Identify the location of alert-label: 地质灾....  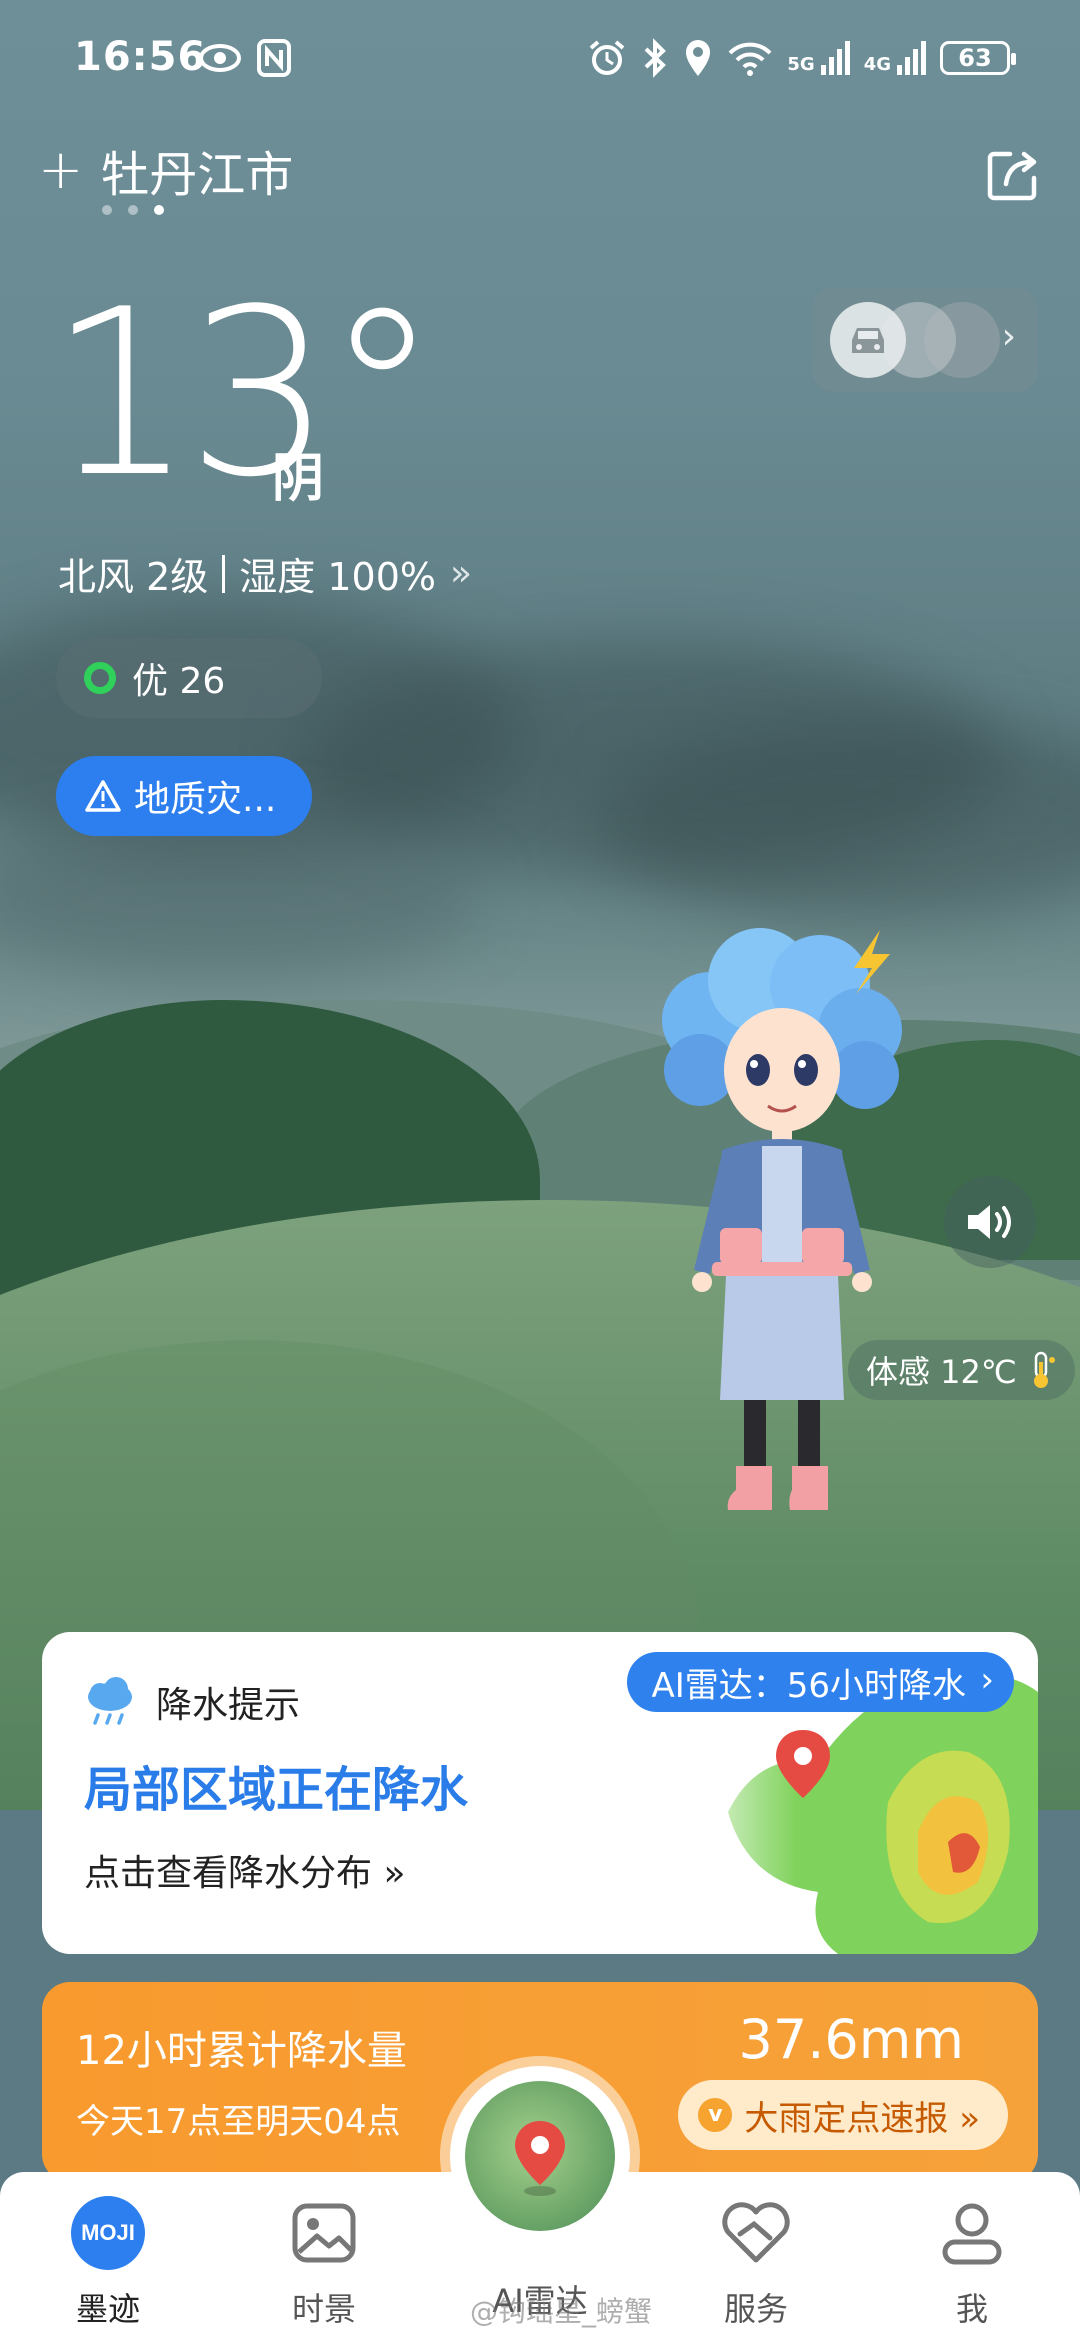
(205, 799).